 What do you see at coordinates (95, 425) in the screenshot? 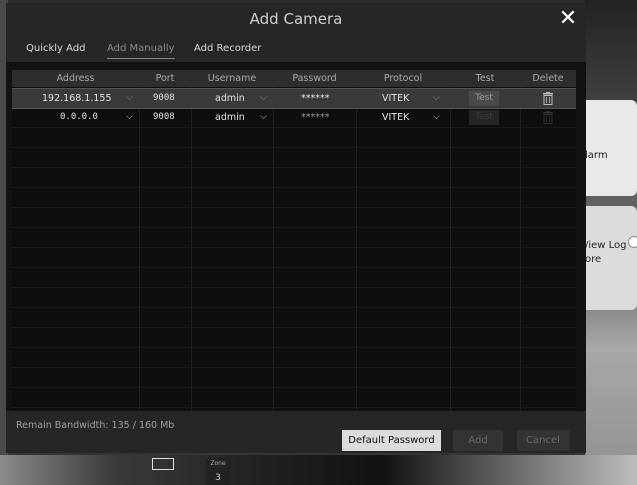
I see `remain-bandwidth-text: Remain Bandwidth: 135 / 160 Mb` at bounding box center [95, 425].